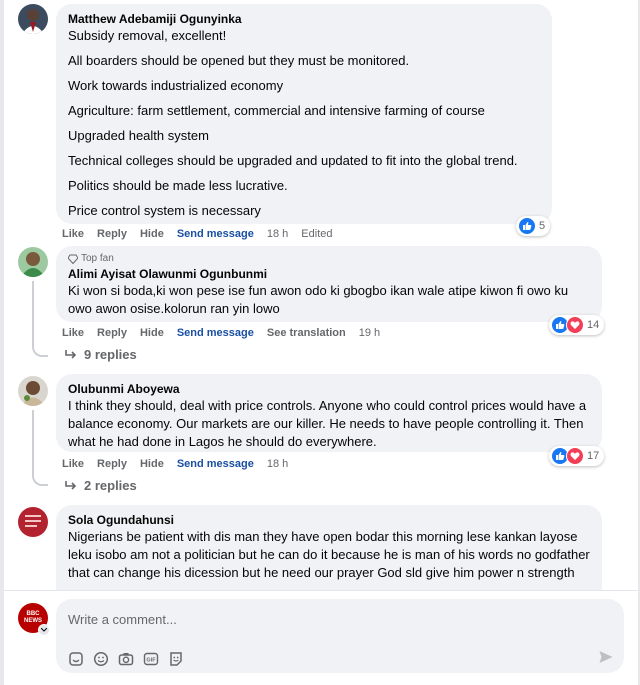 Image resolution: width=640 pixels, height=685 pixels. Describe the element at coordinates (369, 333) in the screenshot. I see `timestamp: 19 h` at that location.